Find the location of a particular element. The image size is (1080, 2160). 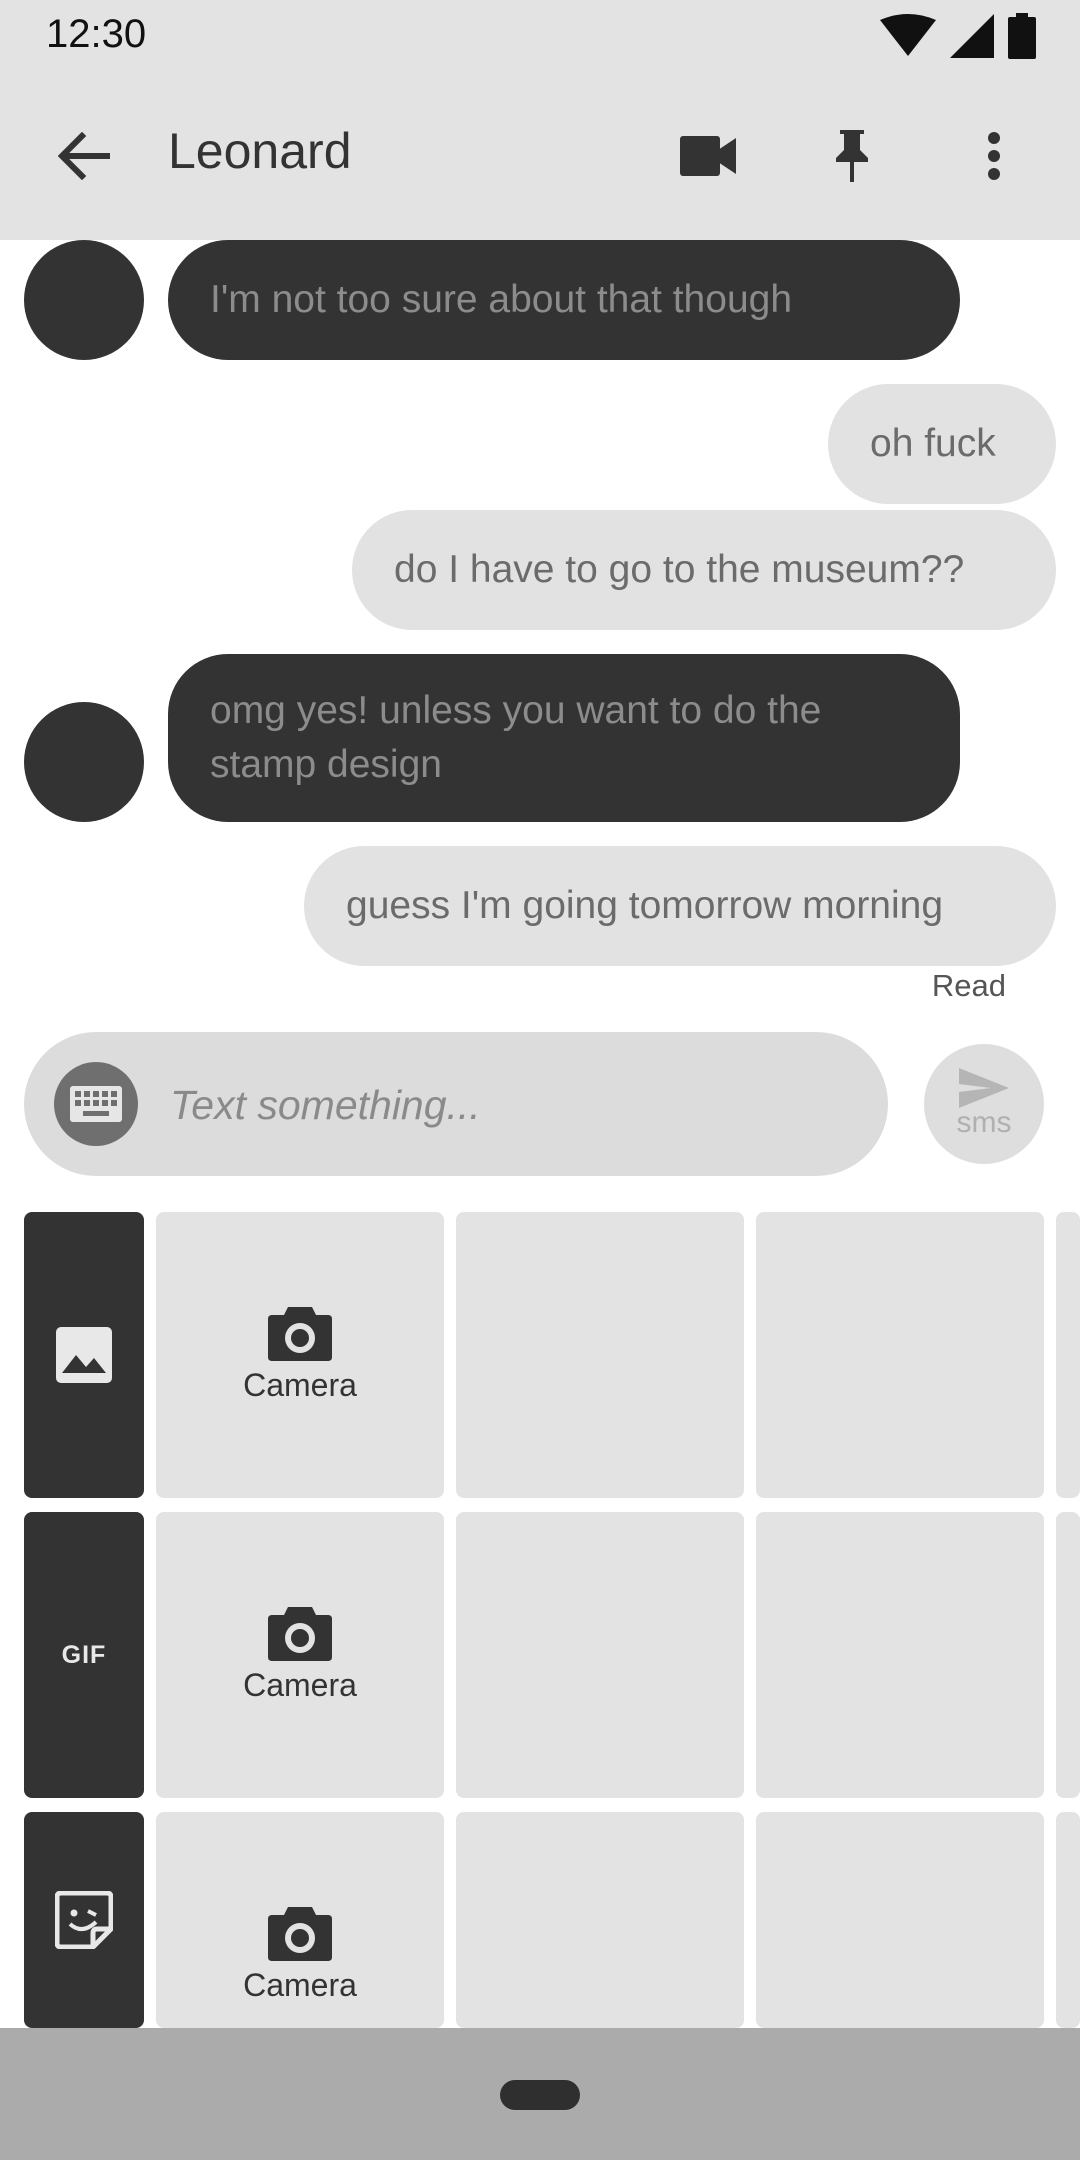

message-input is located at coordinates (510, 1105).